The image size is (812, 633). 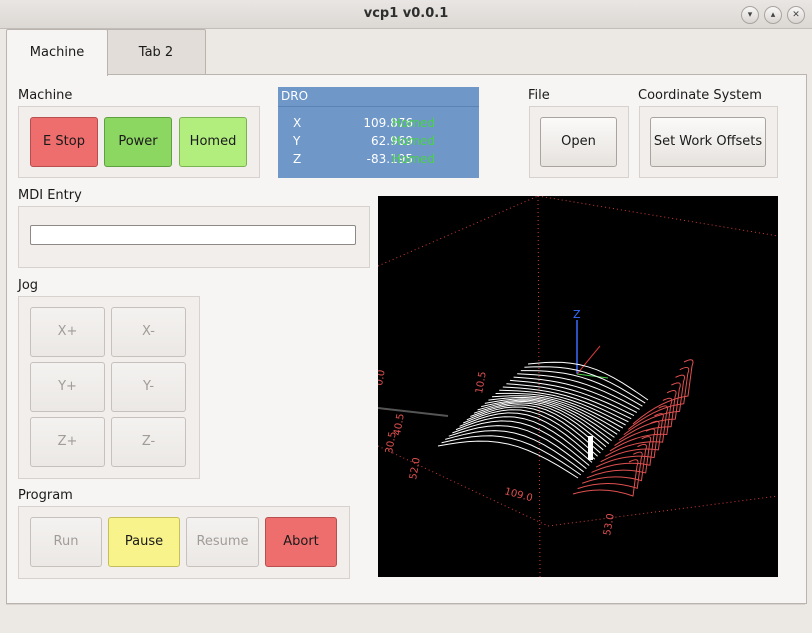 I want to click on program-label: Program, so click(x=45, y=495).